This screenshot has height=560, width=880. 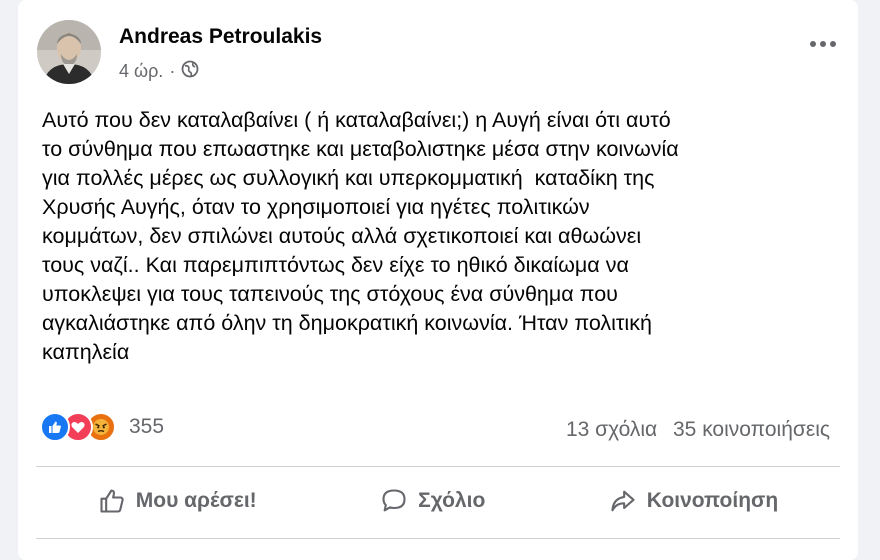 What do you see at coordinates (394, 500) in the screenshot?
I see `comment-bubble-icon` at bounding box center [394, 500].